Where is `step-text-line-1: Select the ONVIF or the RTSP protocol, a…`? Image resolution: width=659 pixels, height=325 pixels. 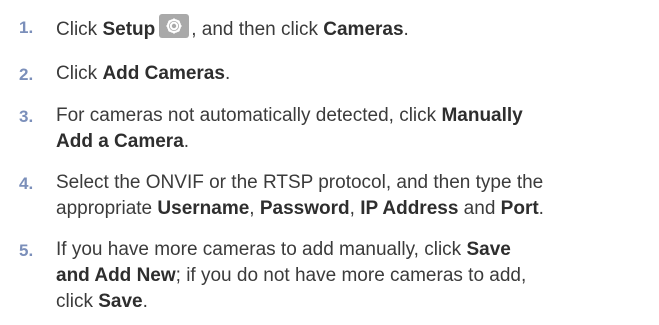 step-text-line-1: Select the ONVIF or the RTSP protocol, a… is located at coordinates (300, 182).